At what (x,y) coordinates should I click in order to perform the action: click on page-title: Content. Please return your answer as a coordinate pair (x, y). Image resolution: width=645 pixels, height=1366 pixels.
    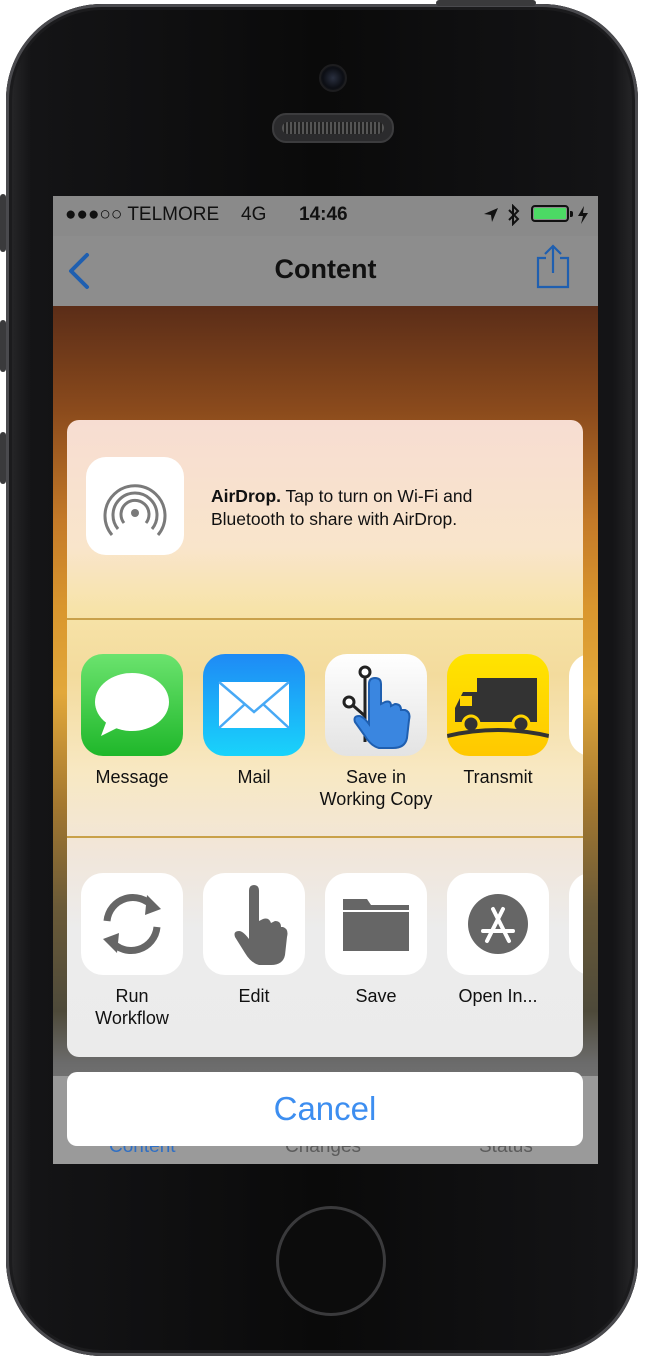
    Looking at the image, I should click on (325, 269).